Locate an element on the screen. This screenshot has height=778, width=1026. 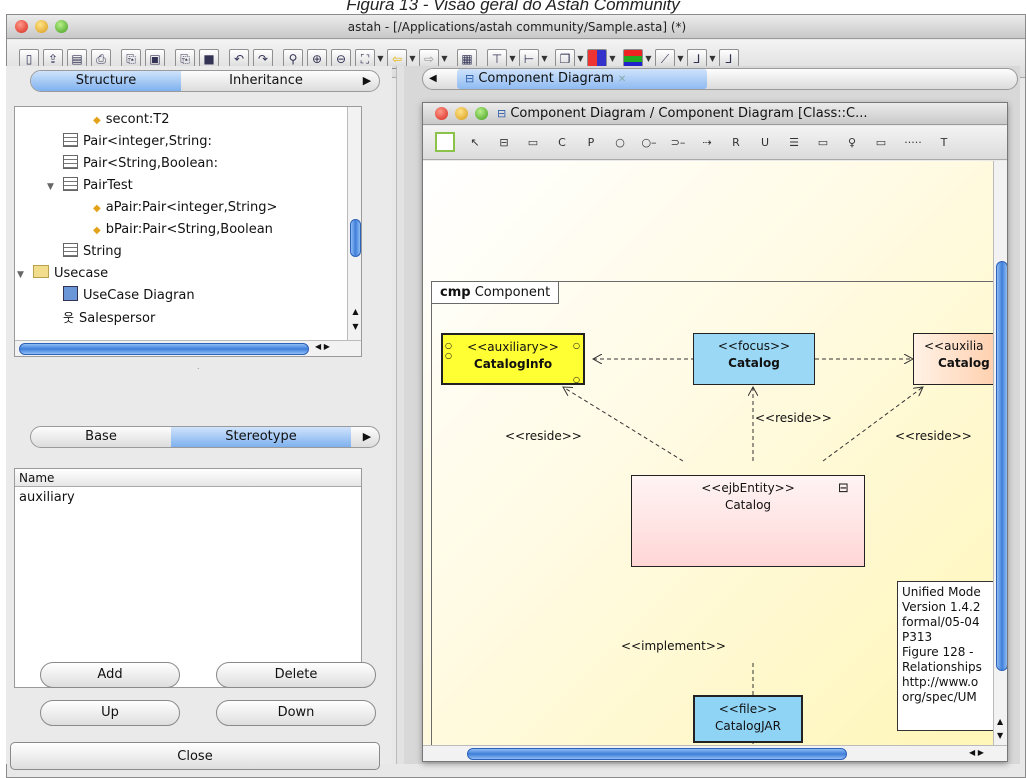
diagram-tool-icon: ⇢ is located at coordinates (707, 143).